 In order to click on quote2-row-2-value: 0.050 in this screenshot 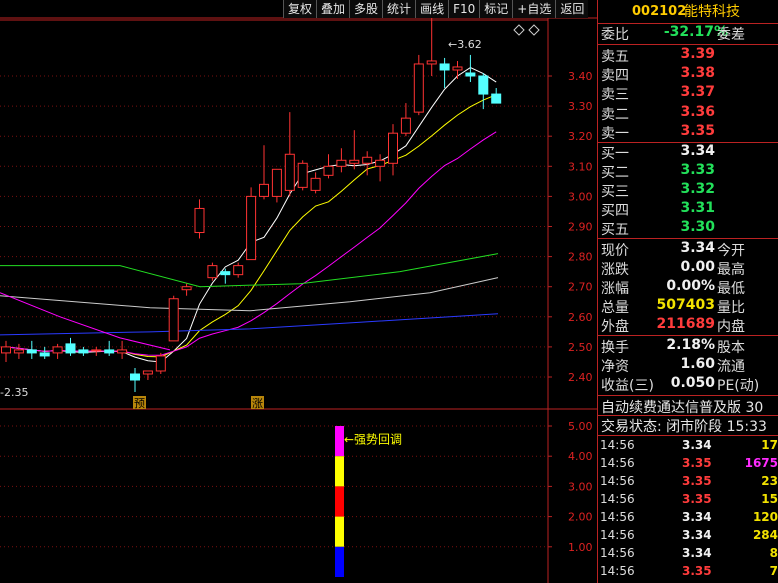, I will do `click(692, 383)`.